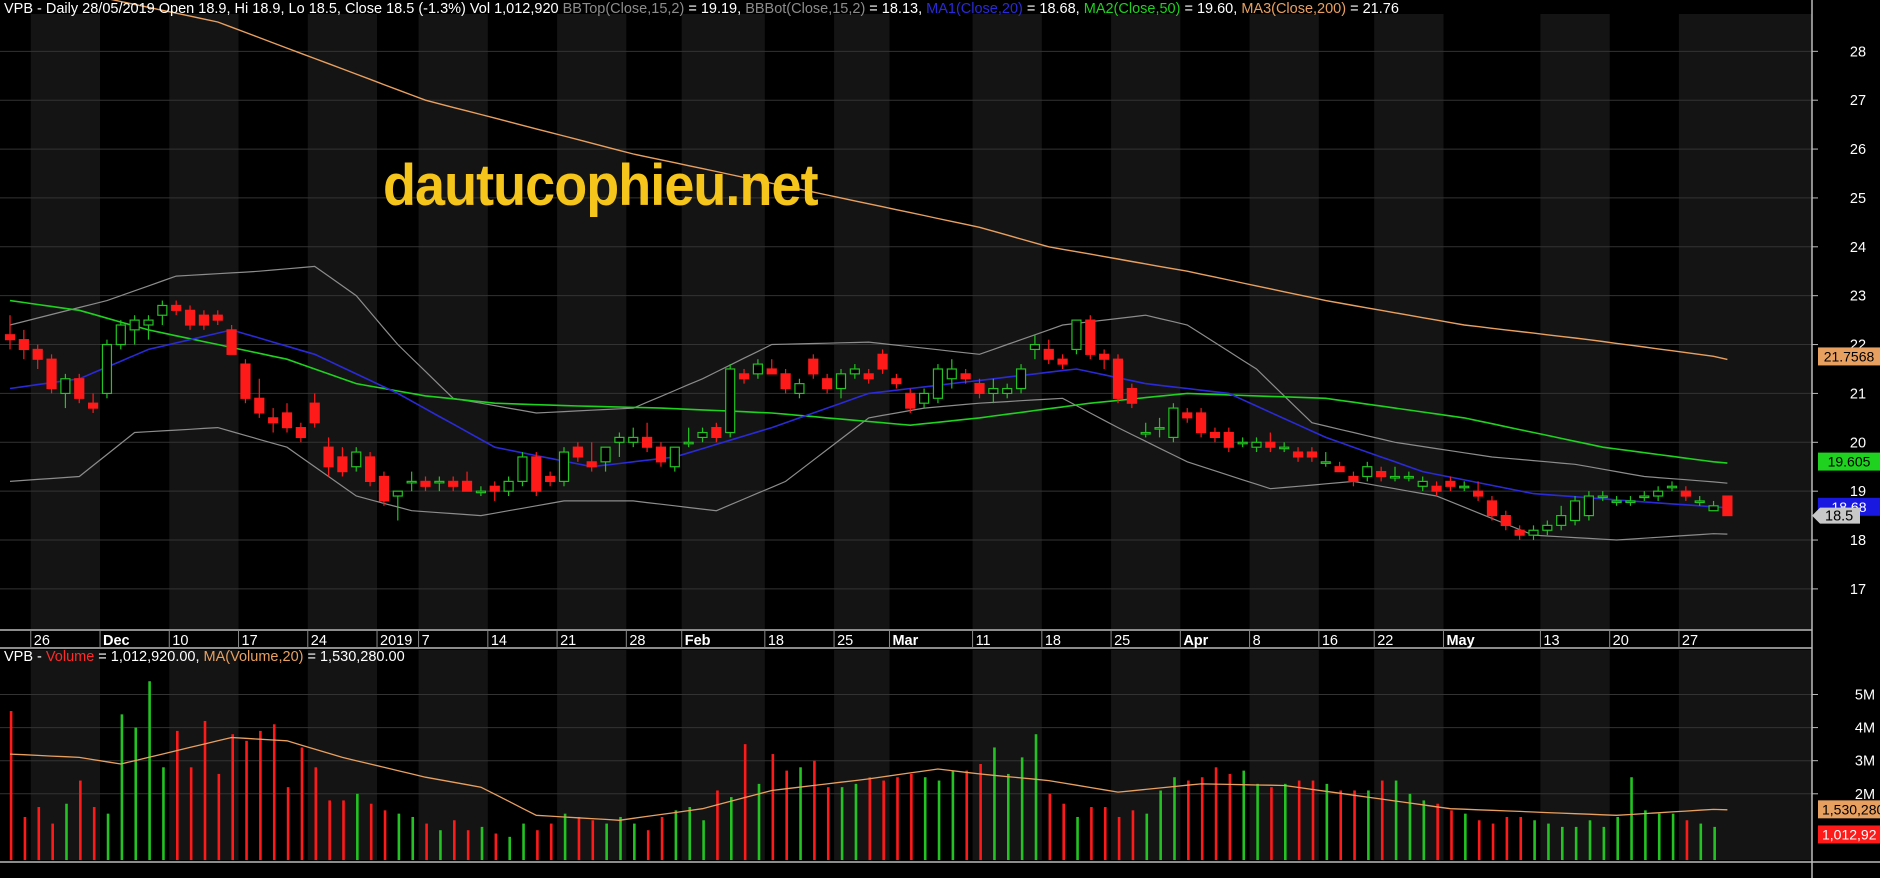  Describe the element at coordinates (1211, 9) in the screenshot. I see `price-header-segment: = 19.60,` at that location.